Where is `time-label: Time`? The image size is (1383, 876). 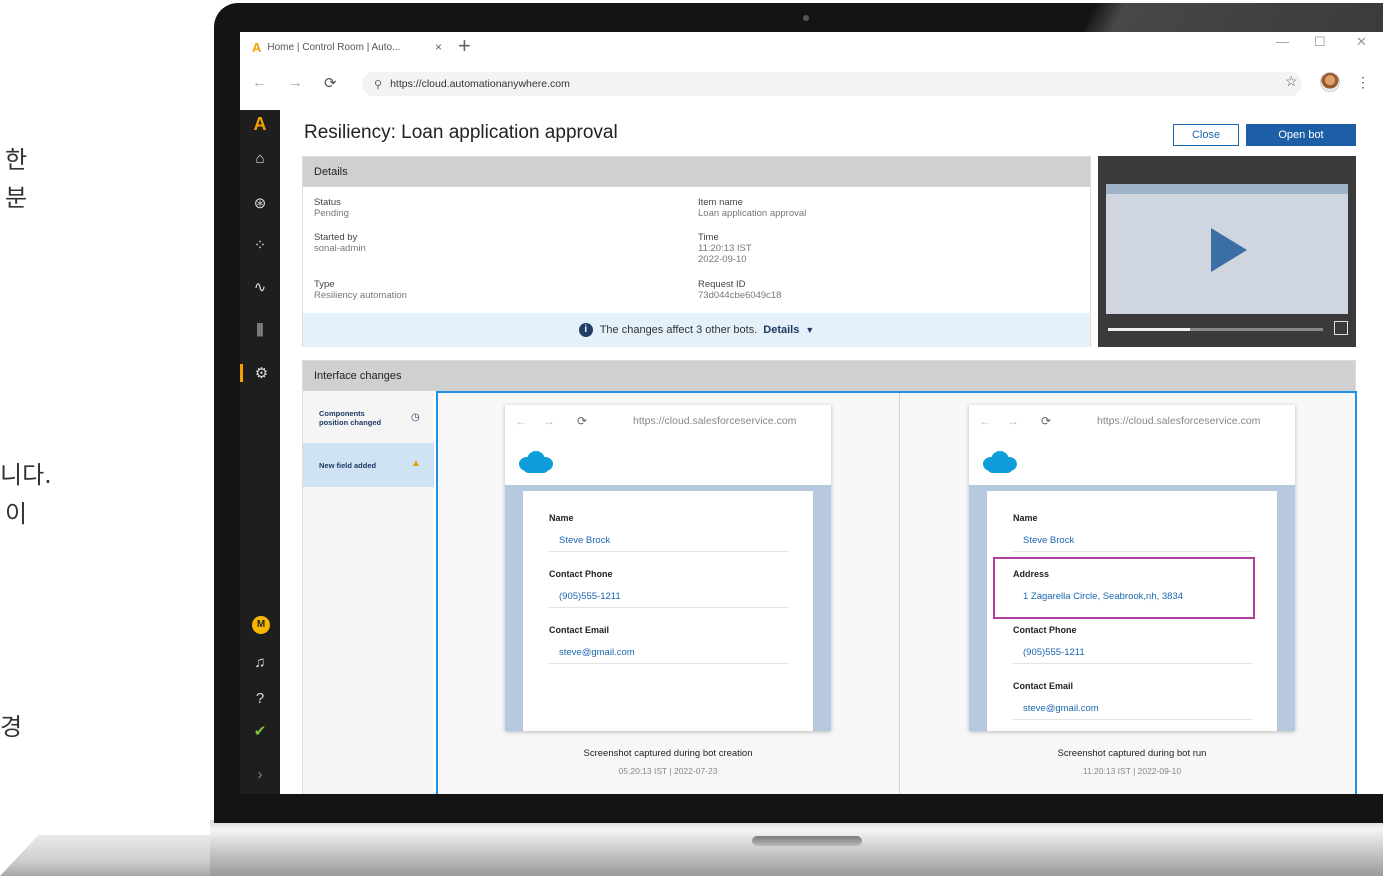
time-label: Time is located at coordinates (708, 237).